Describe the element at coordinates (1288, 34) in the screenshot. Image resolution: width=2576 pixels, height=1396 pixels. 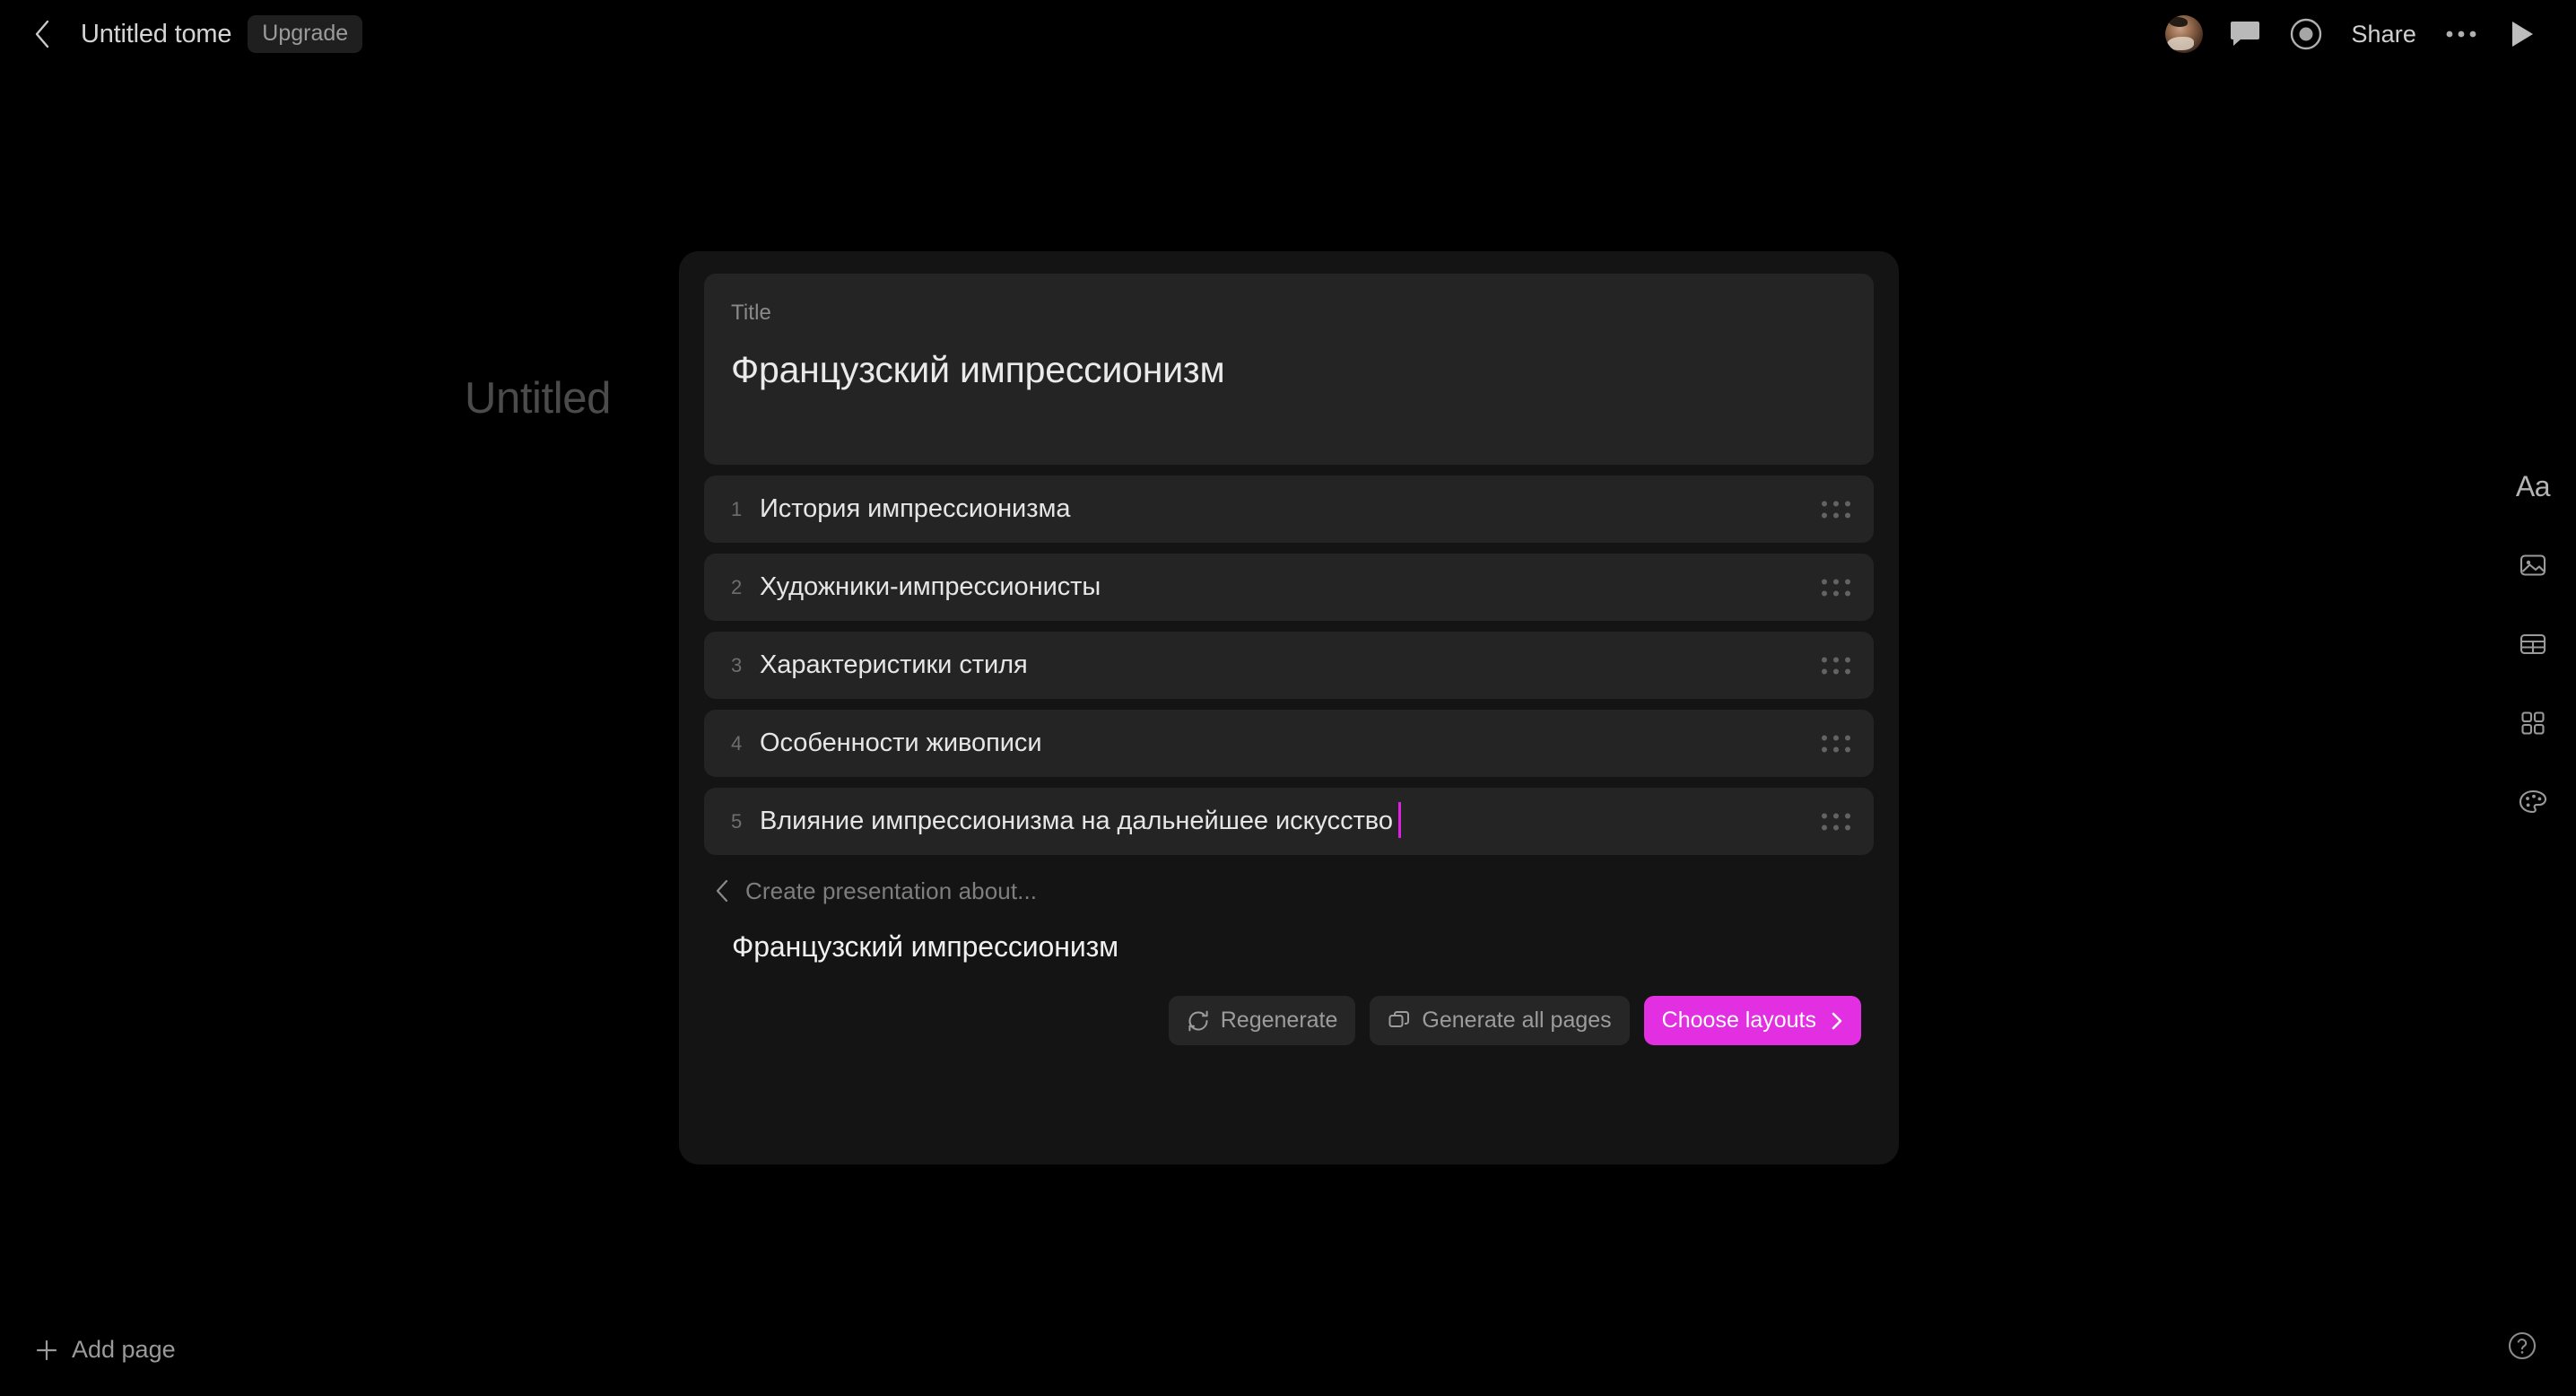
I see `top-bar: Untitled tome Upgrade Share` at that location.